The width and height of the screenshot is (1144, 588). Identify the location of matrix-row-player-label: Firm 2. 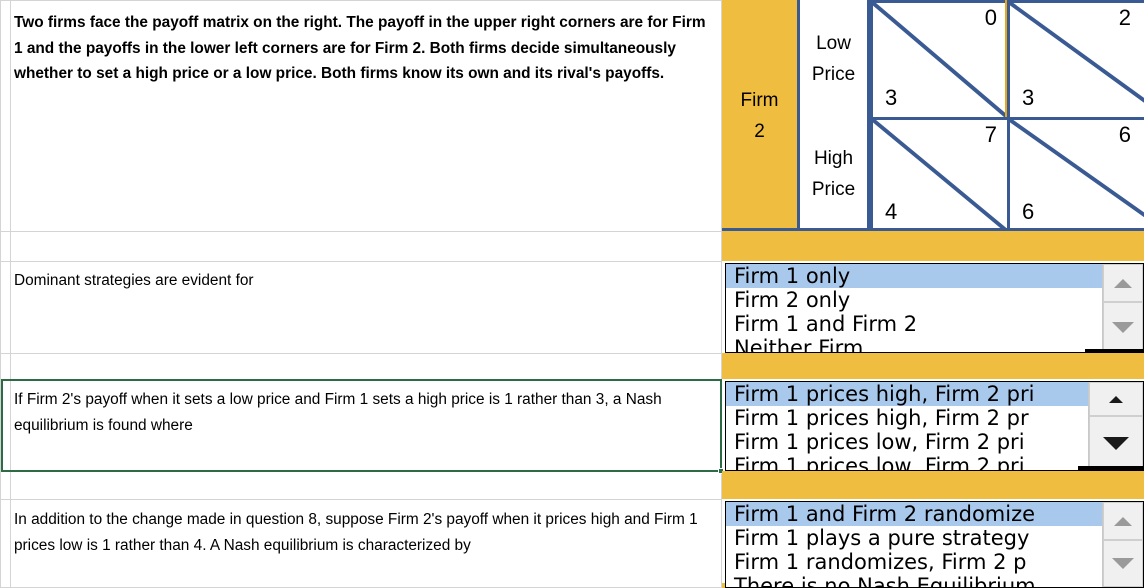
(761, 115).